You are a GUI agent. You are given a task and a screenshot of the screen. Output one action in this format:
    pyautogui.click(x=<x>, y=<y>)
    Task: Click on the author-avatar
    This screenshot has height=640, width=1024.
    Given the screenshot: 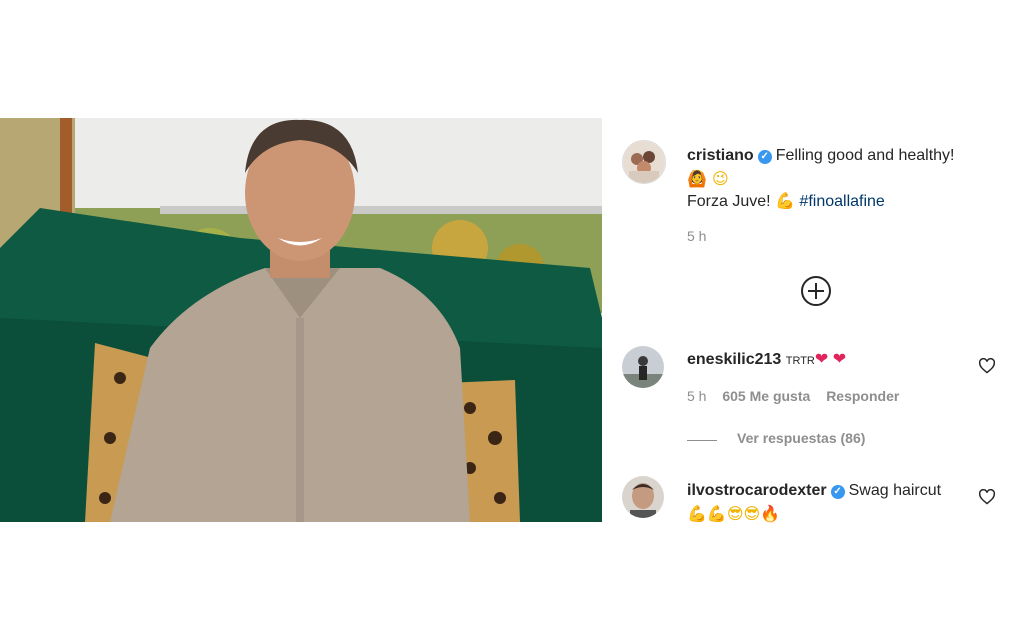 What is the action you would take?
    pyautogui.click(x=644, y=162)
    